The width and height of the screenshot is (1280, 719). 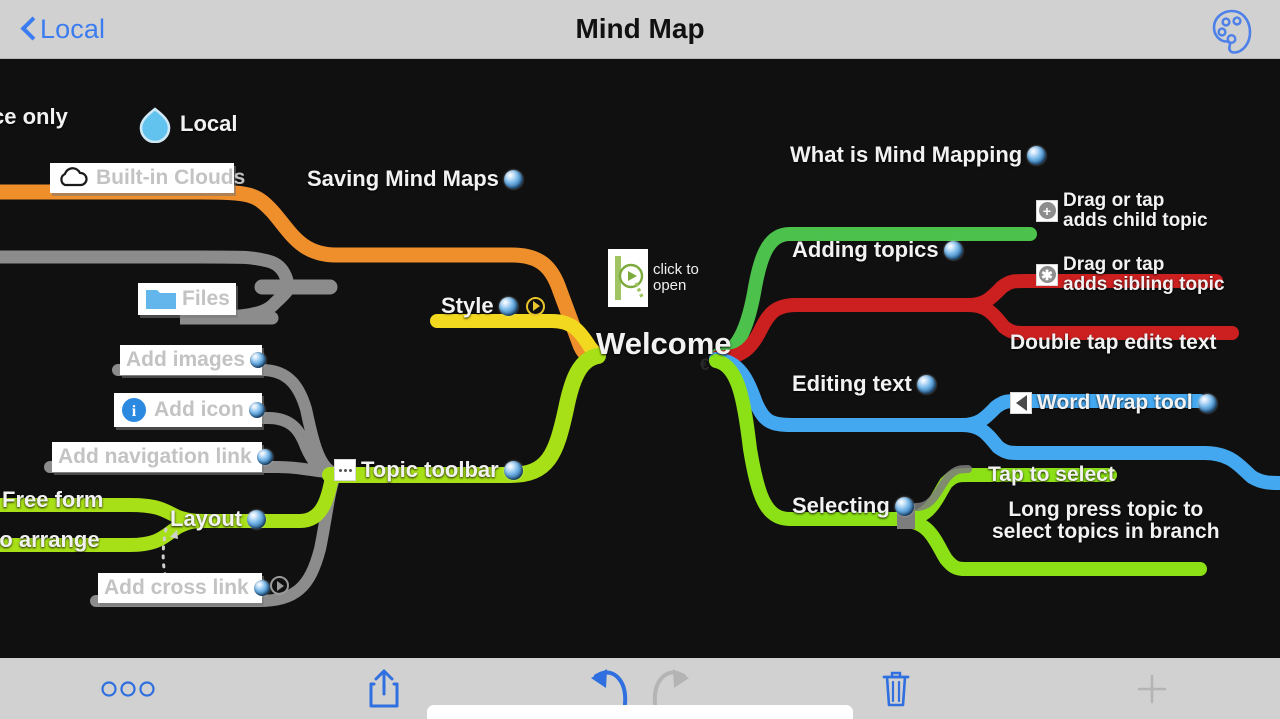 What do you see at coordinates (640, 712) in the screenshot?
I see `home-indicator` at bounding box center [640, 712].